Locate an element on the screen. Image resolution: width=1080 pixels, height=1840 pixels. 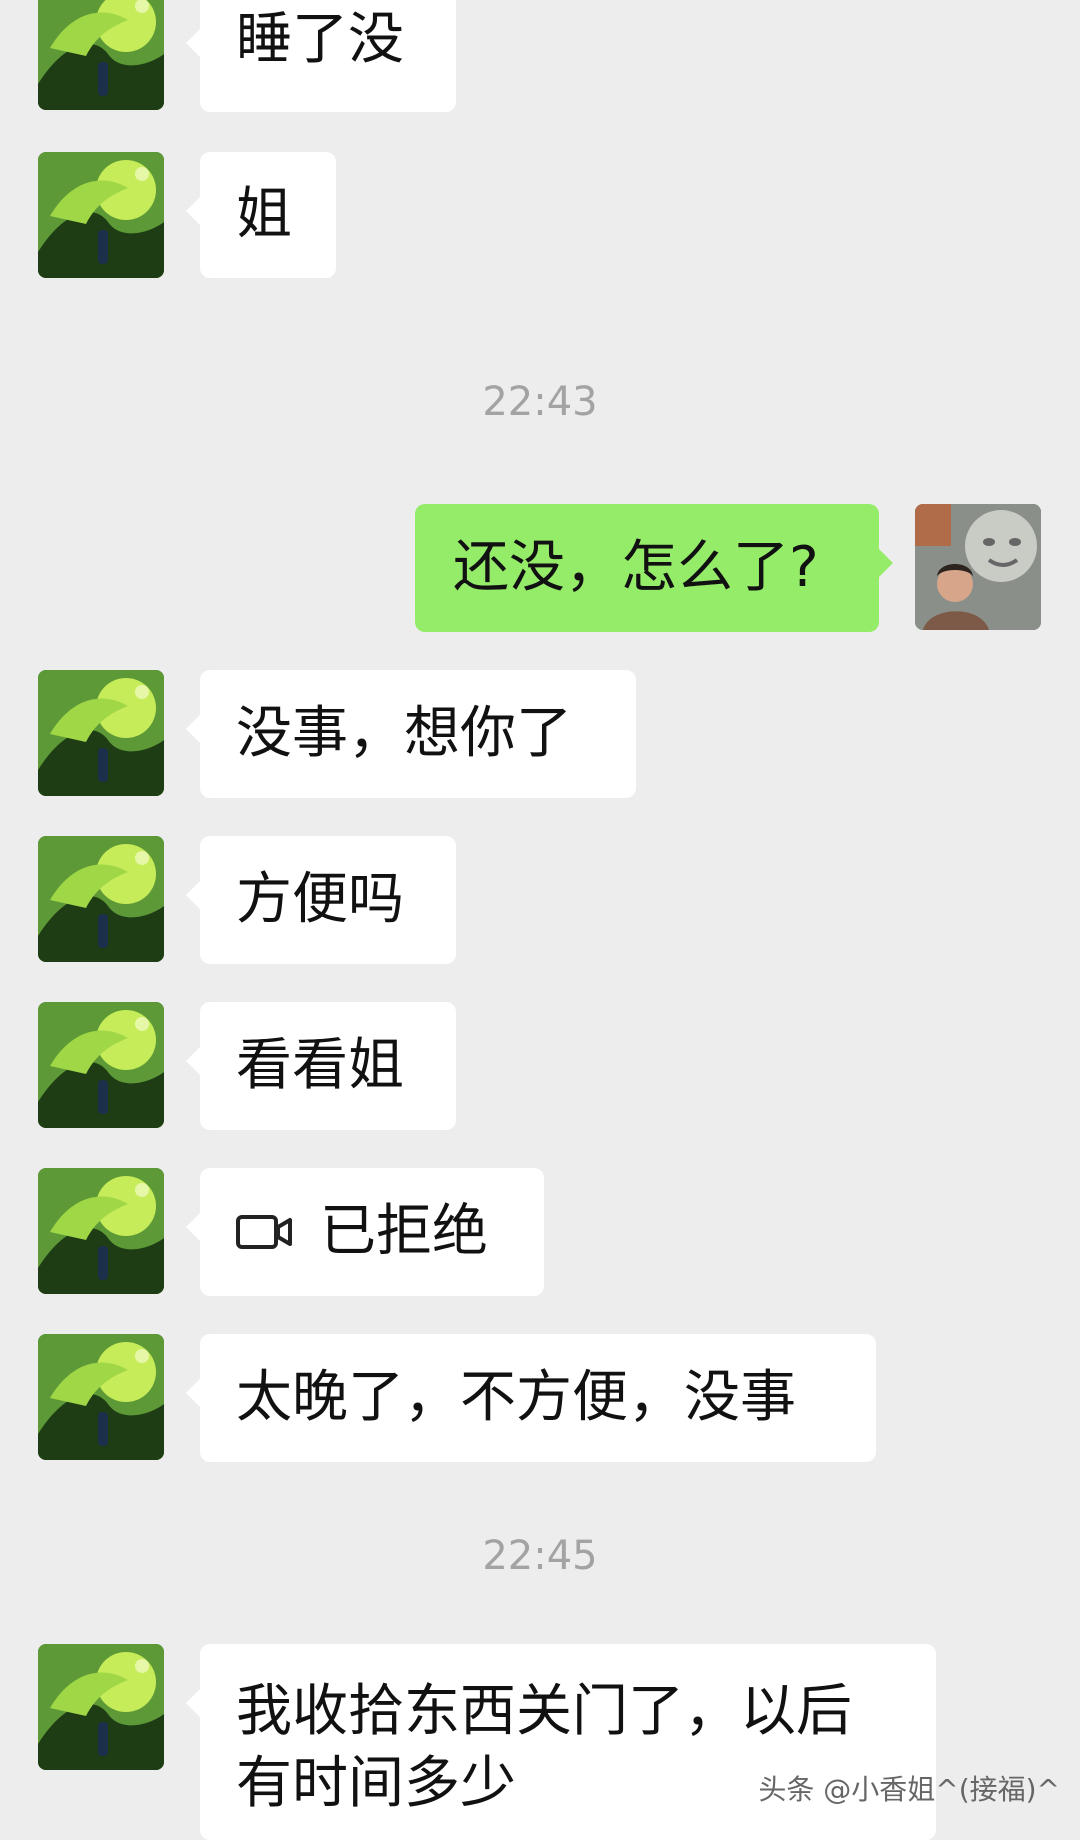
message-bubble: 我收拾东西关门了，以后 有时间多少 is located at coordinates (561, 1742).